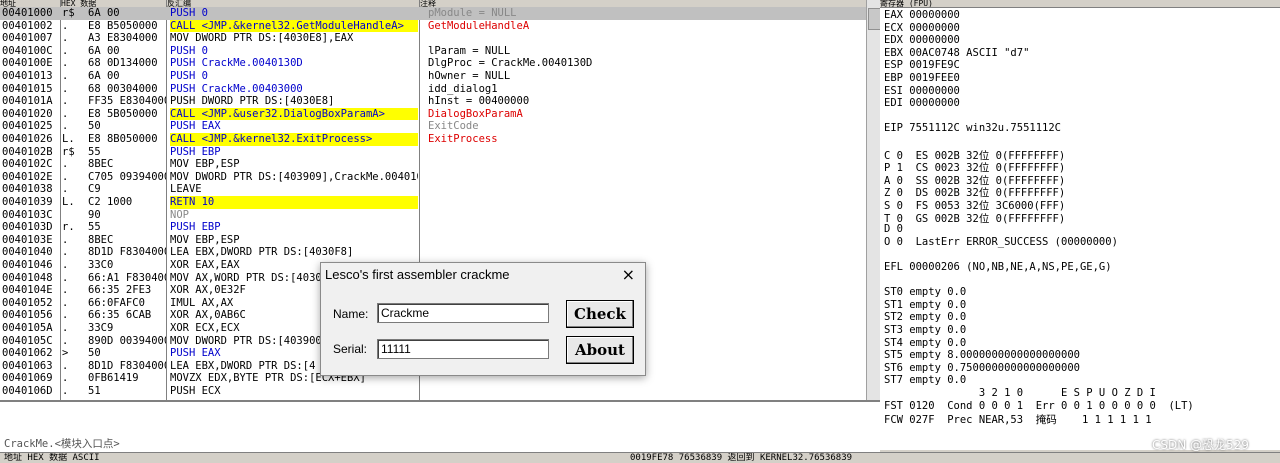 This screenshot has width=1280, height=463. I want to click on row-address: 0040102E, so click(27, 176).